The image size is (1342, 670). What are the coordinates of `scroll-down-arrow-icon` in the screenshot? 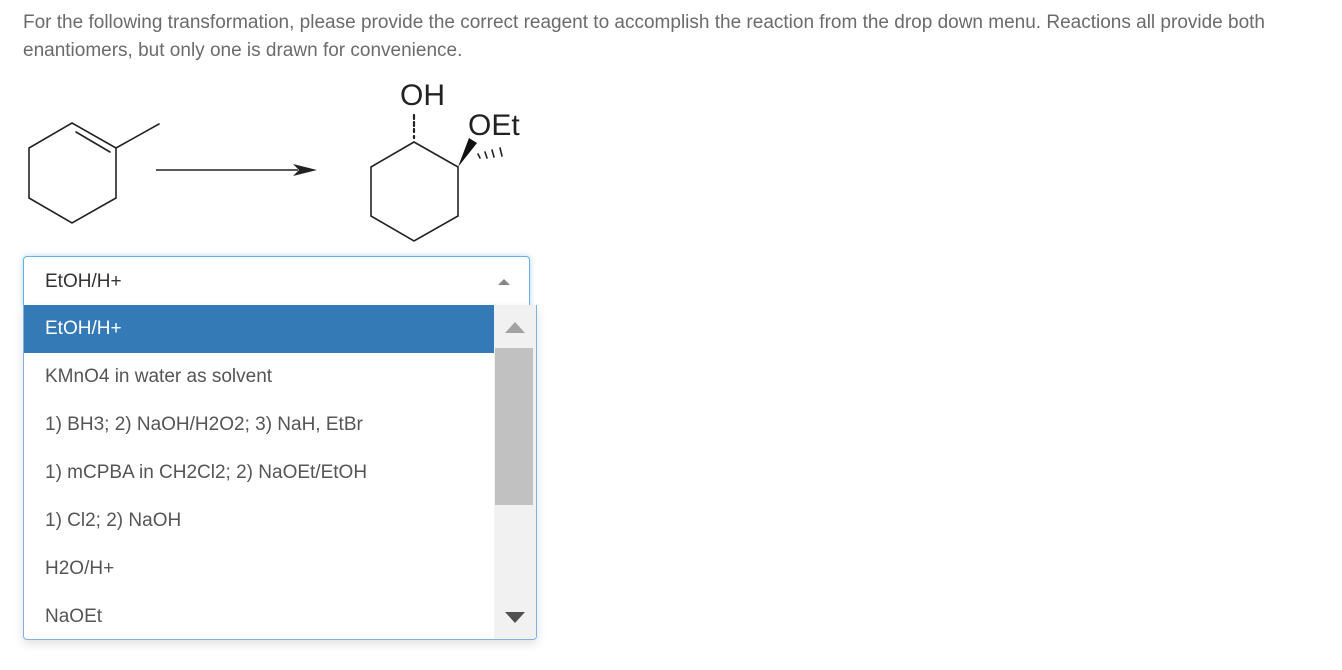 It's located at (515, 617).